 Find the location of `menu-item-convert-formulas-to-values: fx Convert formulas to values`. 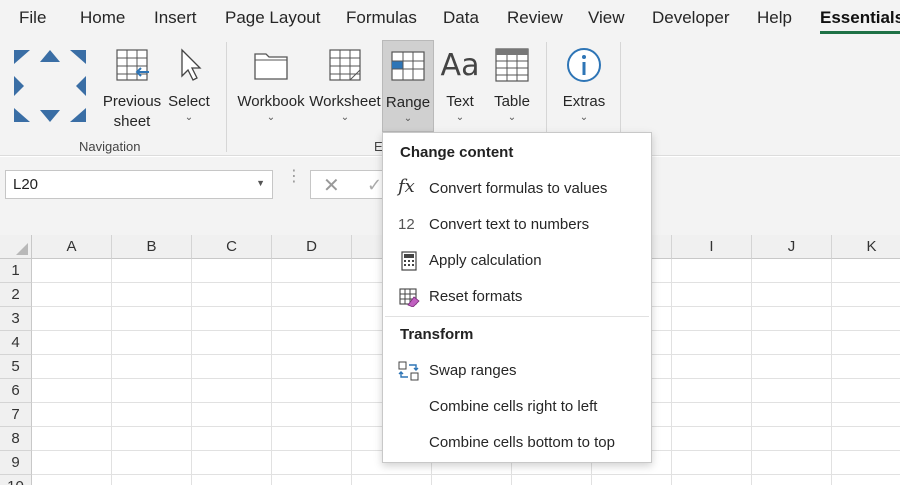

menu-item-convert-formulas-to-values: fx Convert formulas to values is located at coordinates (517, 189).